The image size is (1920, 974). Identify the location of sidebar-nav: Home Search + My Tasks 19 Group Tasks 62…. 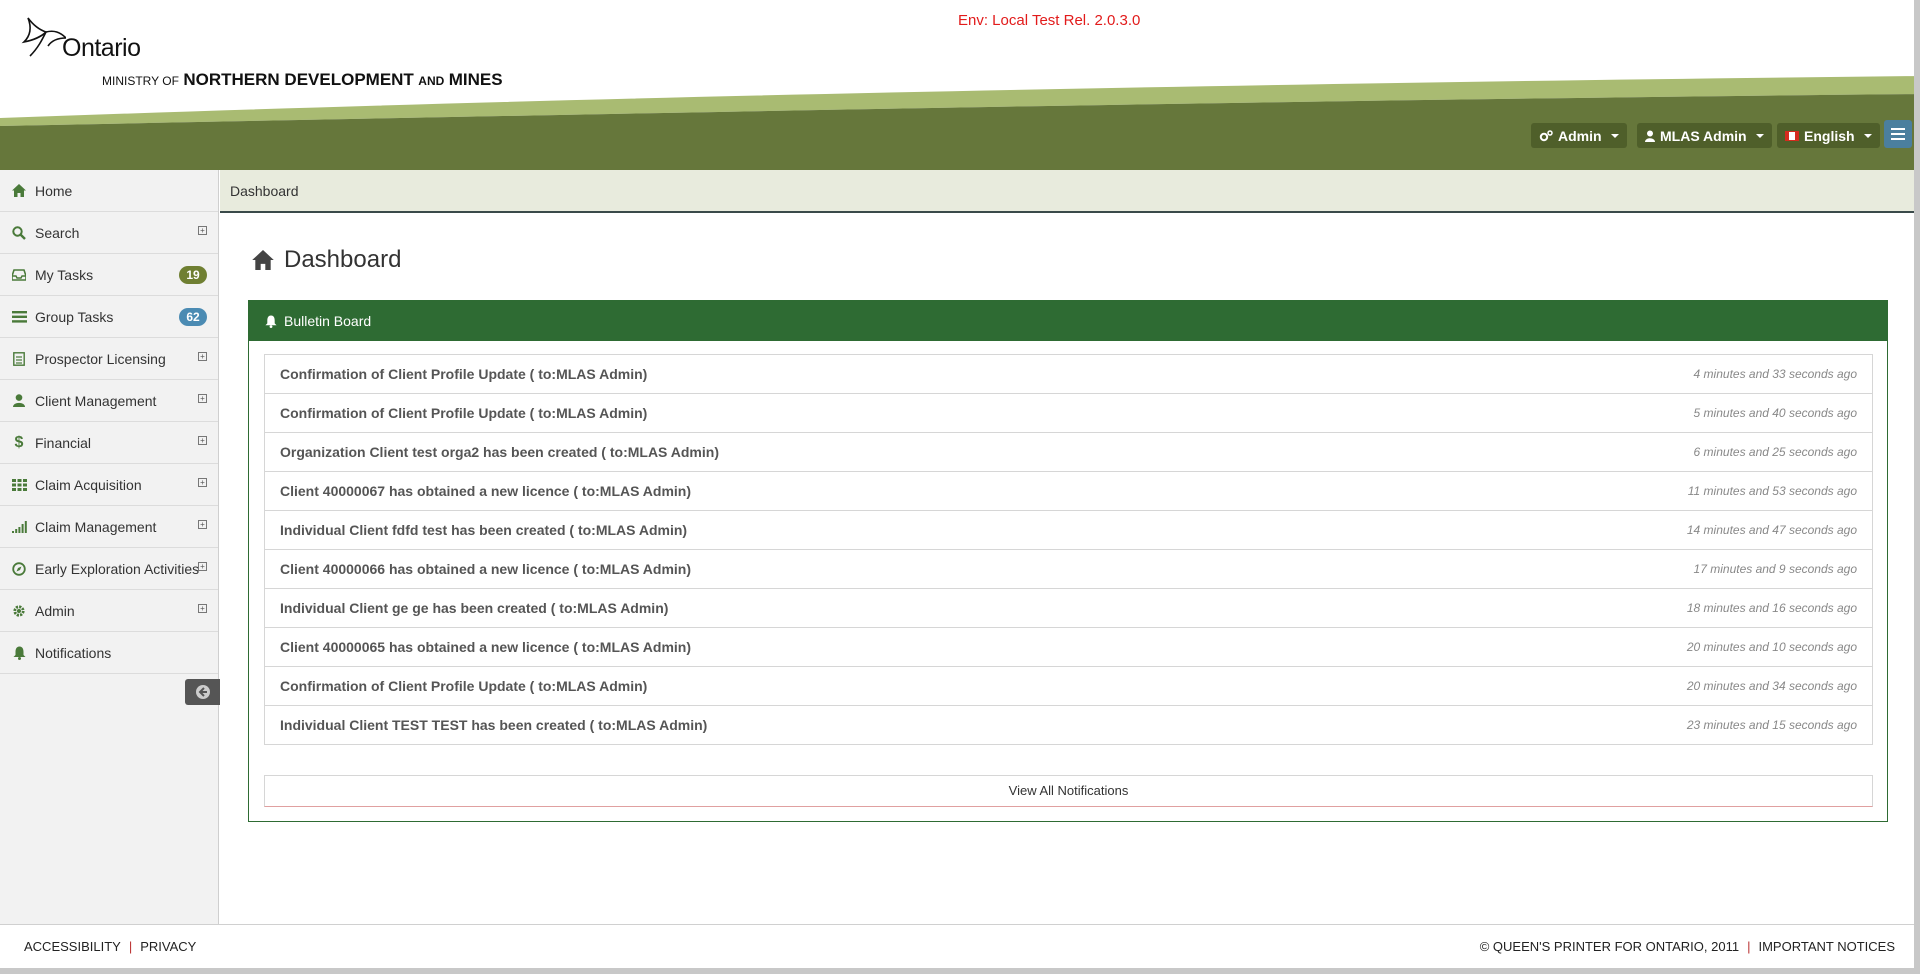
(110, 547).